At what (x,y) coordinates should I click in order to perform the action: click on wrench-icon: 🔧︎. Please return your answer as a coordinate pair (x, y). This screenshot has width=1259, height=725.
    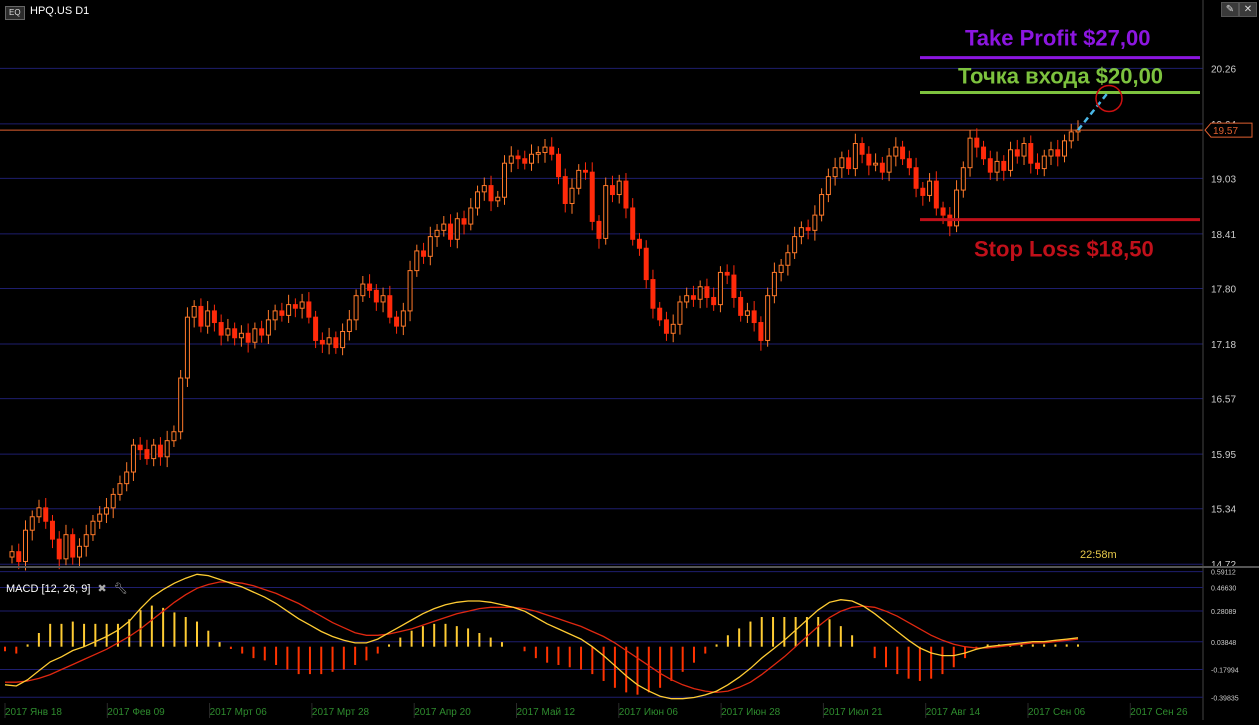
    Looking at the image, I should click on (121, 589).